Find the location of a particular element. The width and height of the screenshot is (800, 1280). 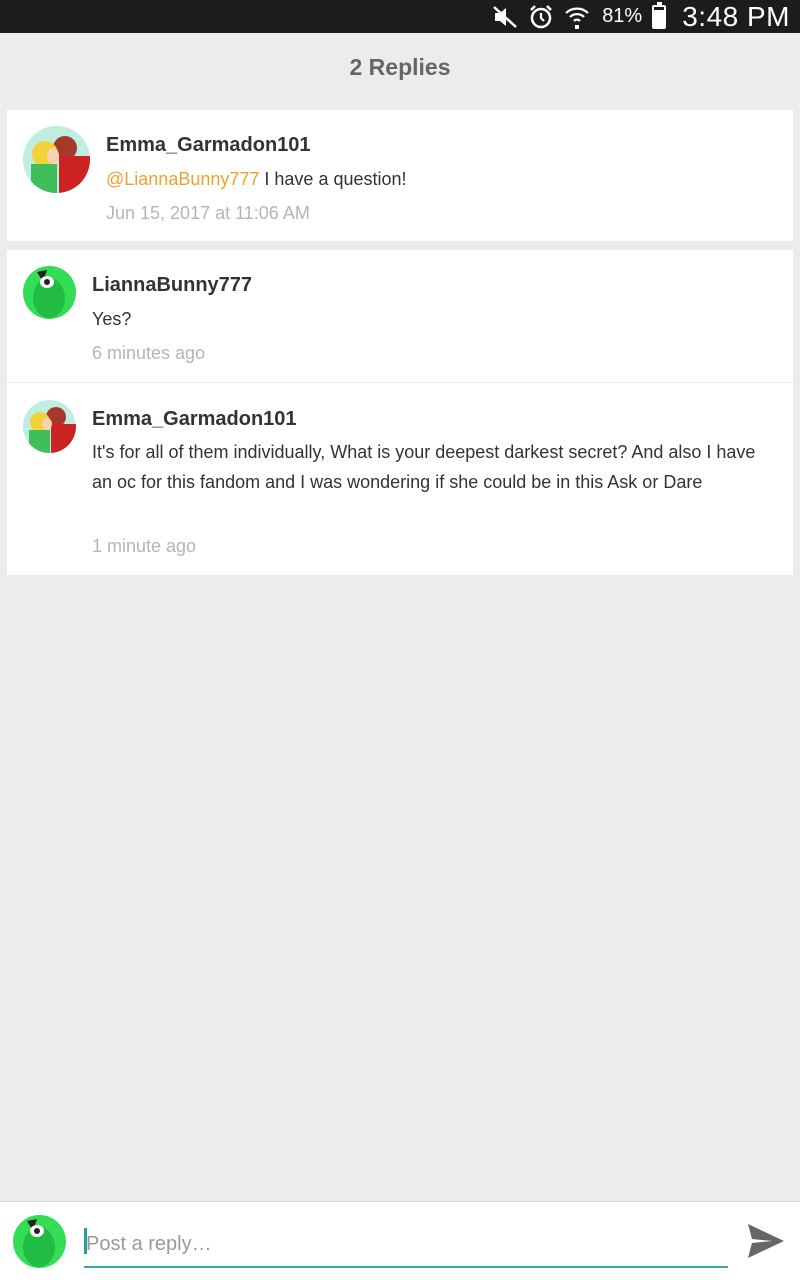

divider is located at coordinates (400, 382).